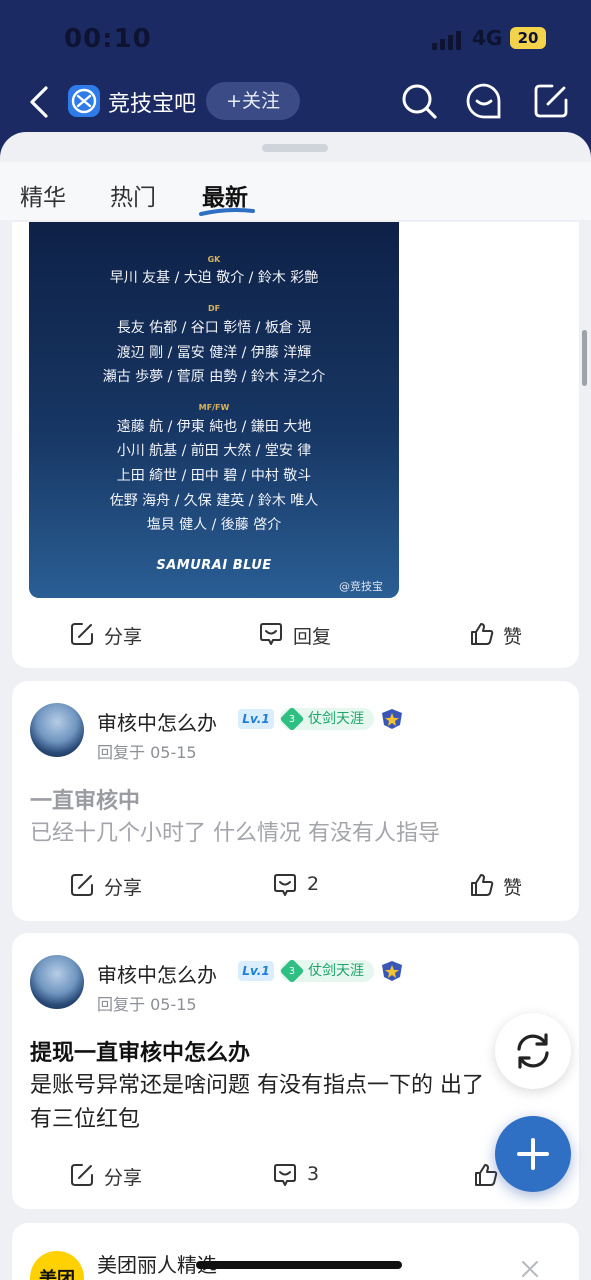 The image size is (591, 1280). What do you see at coordinates (214, 278) in the screenshot?
I see `poster-line: 早川 友基 / 大迫 敬介 / 鈴木 彩艶` at bounding box center [214, 278].